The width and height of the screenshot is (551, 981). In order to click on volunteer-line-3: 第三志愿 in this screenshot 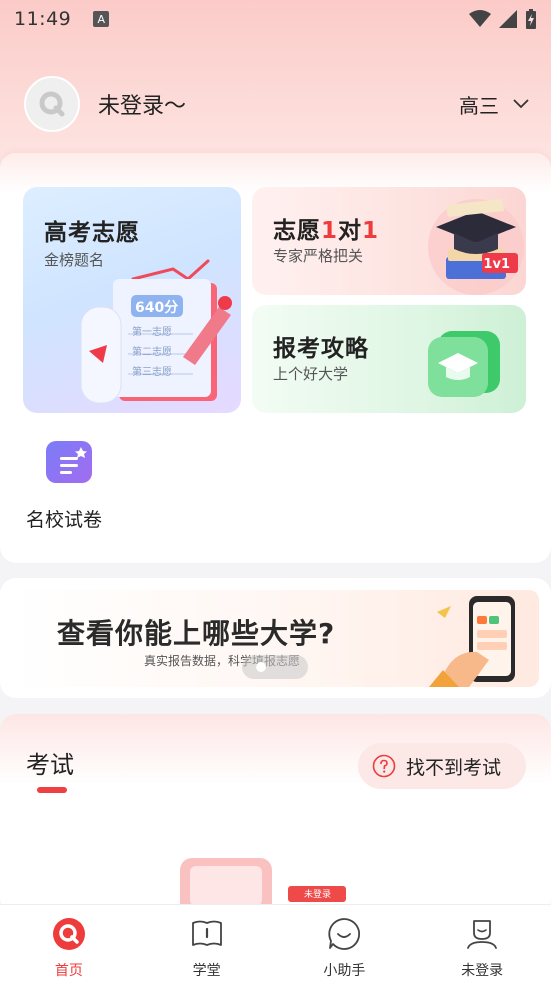, I will do `click(152, 372)`.